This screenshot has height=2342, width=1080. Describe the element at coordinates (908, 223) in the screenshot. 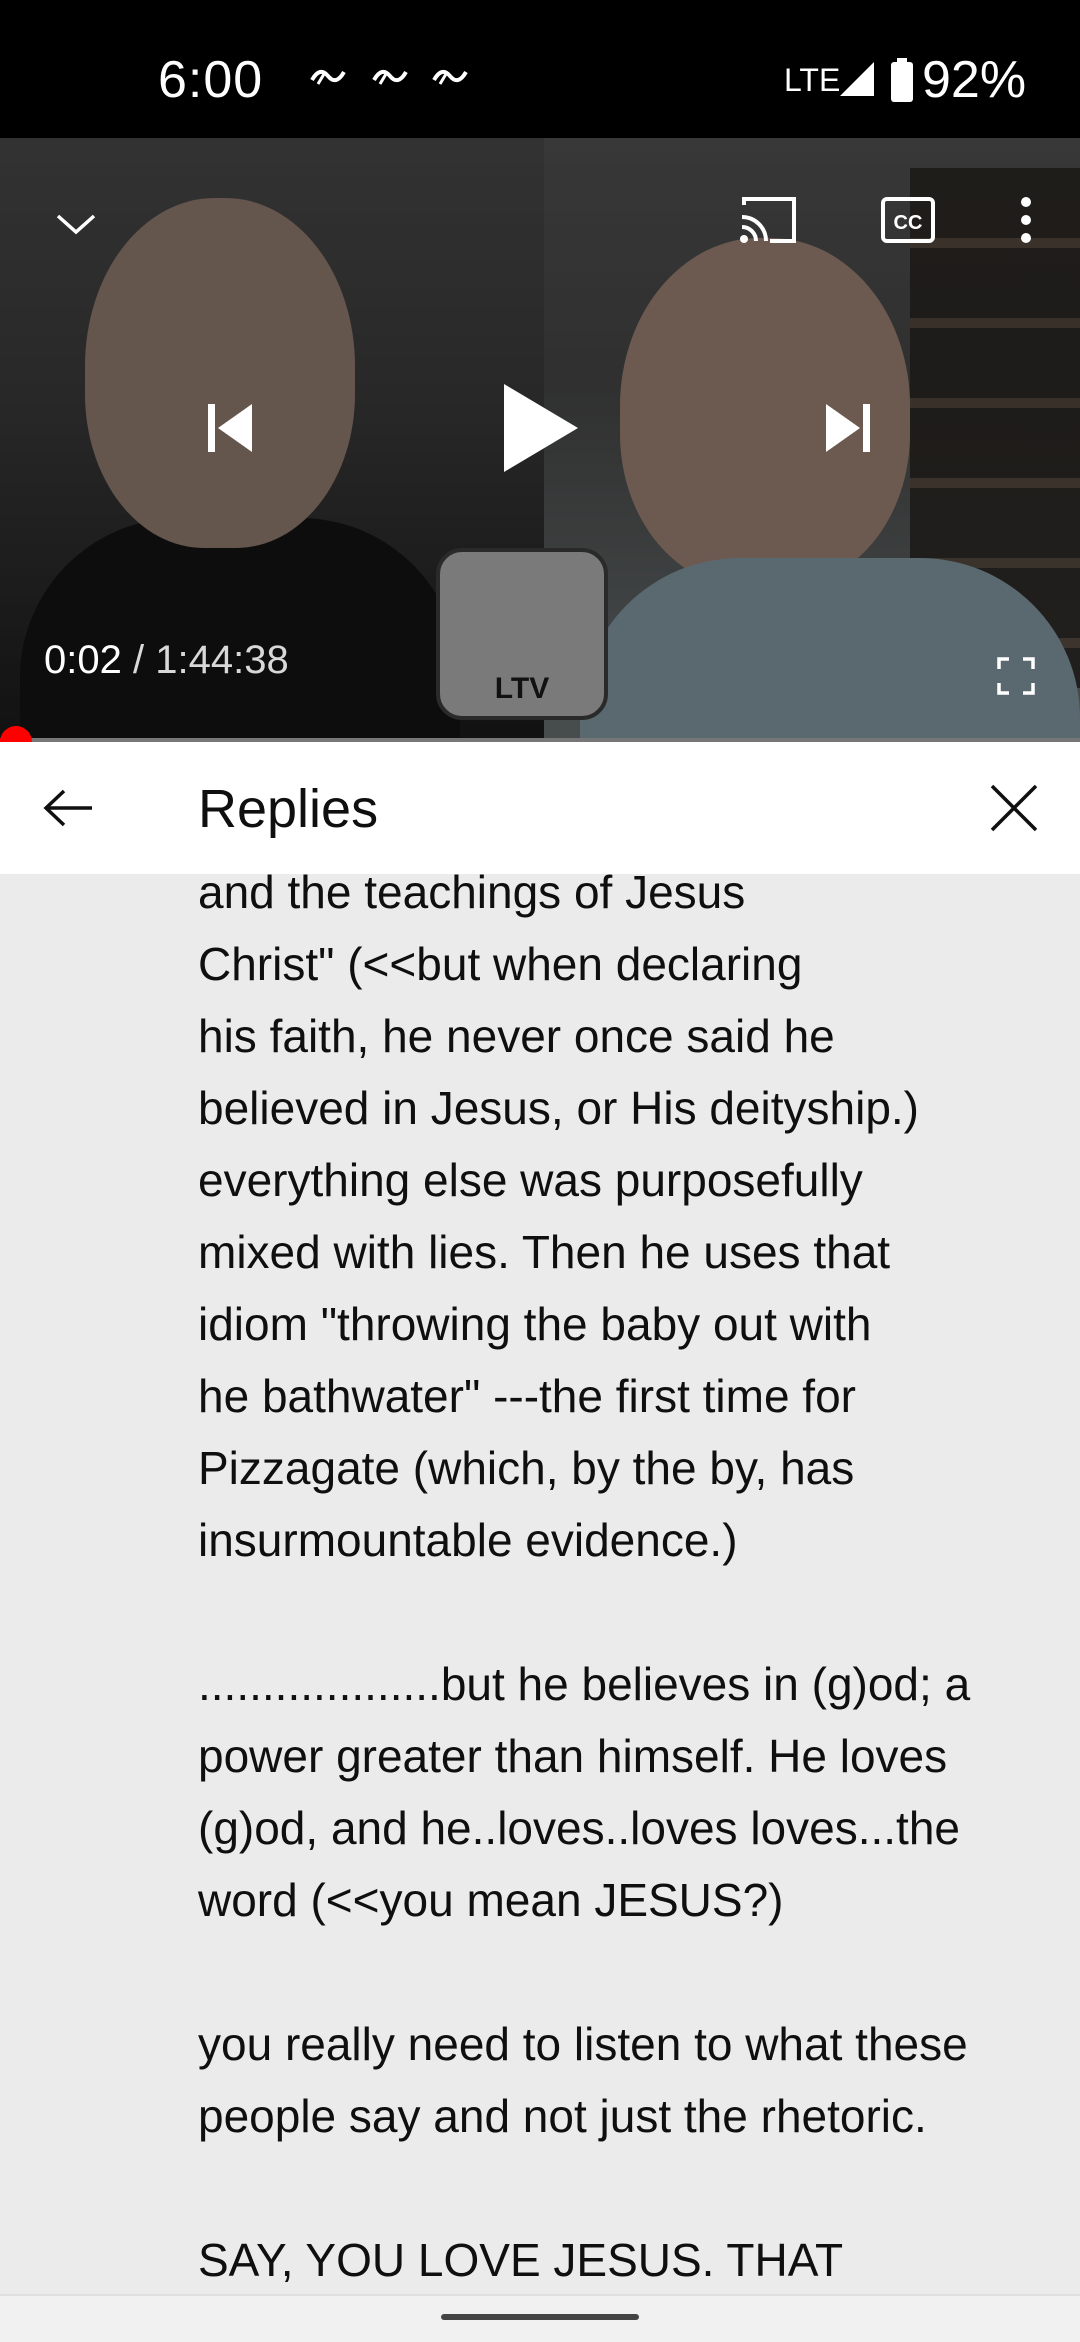

I see `svg-text: CC` at that location.